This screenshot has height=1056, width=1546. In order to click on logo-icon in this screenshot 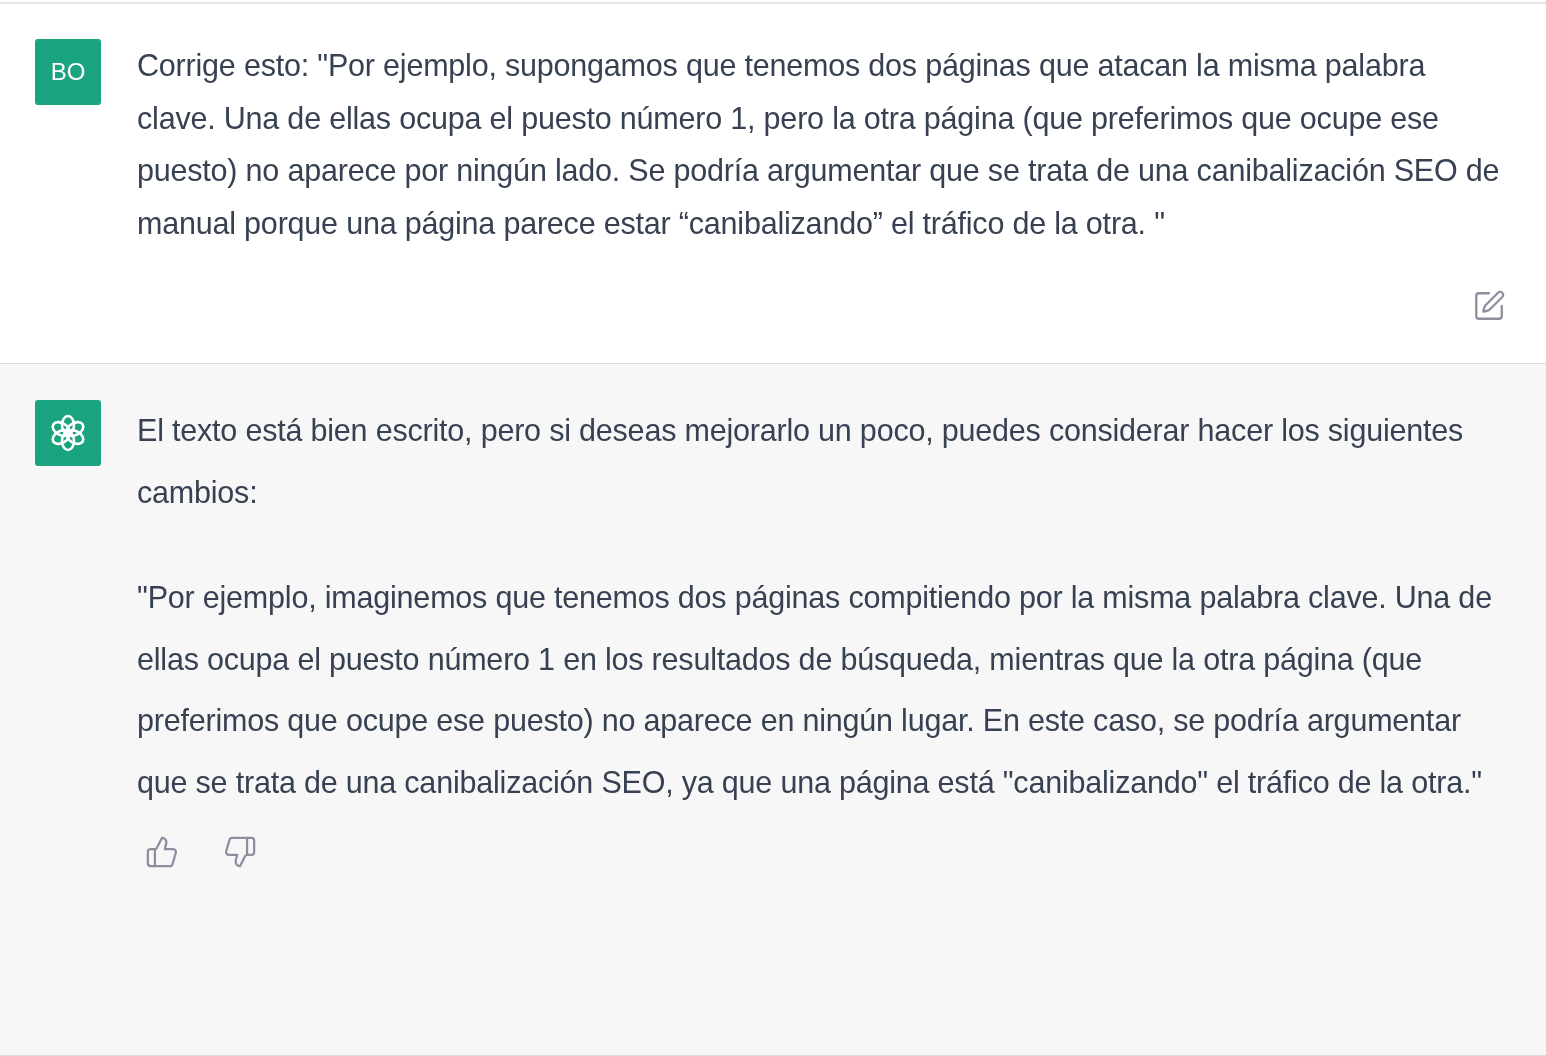, I will do `click(68, 433)`.